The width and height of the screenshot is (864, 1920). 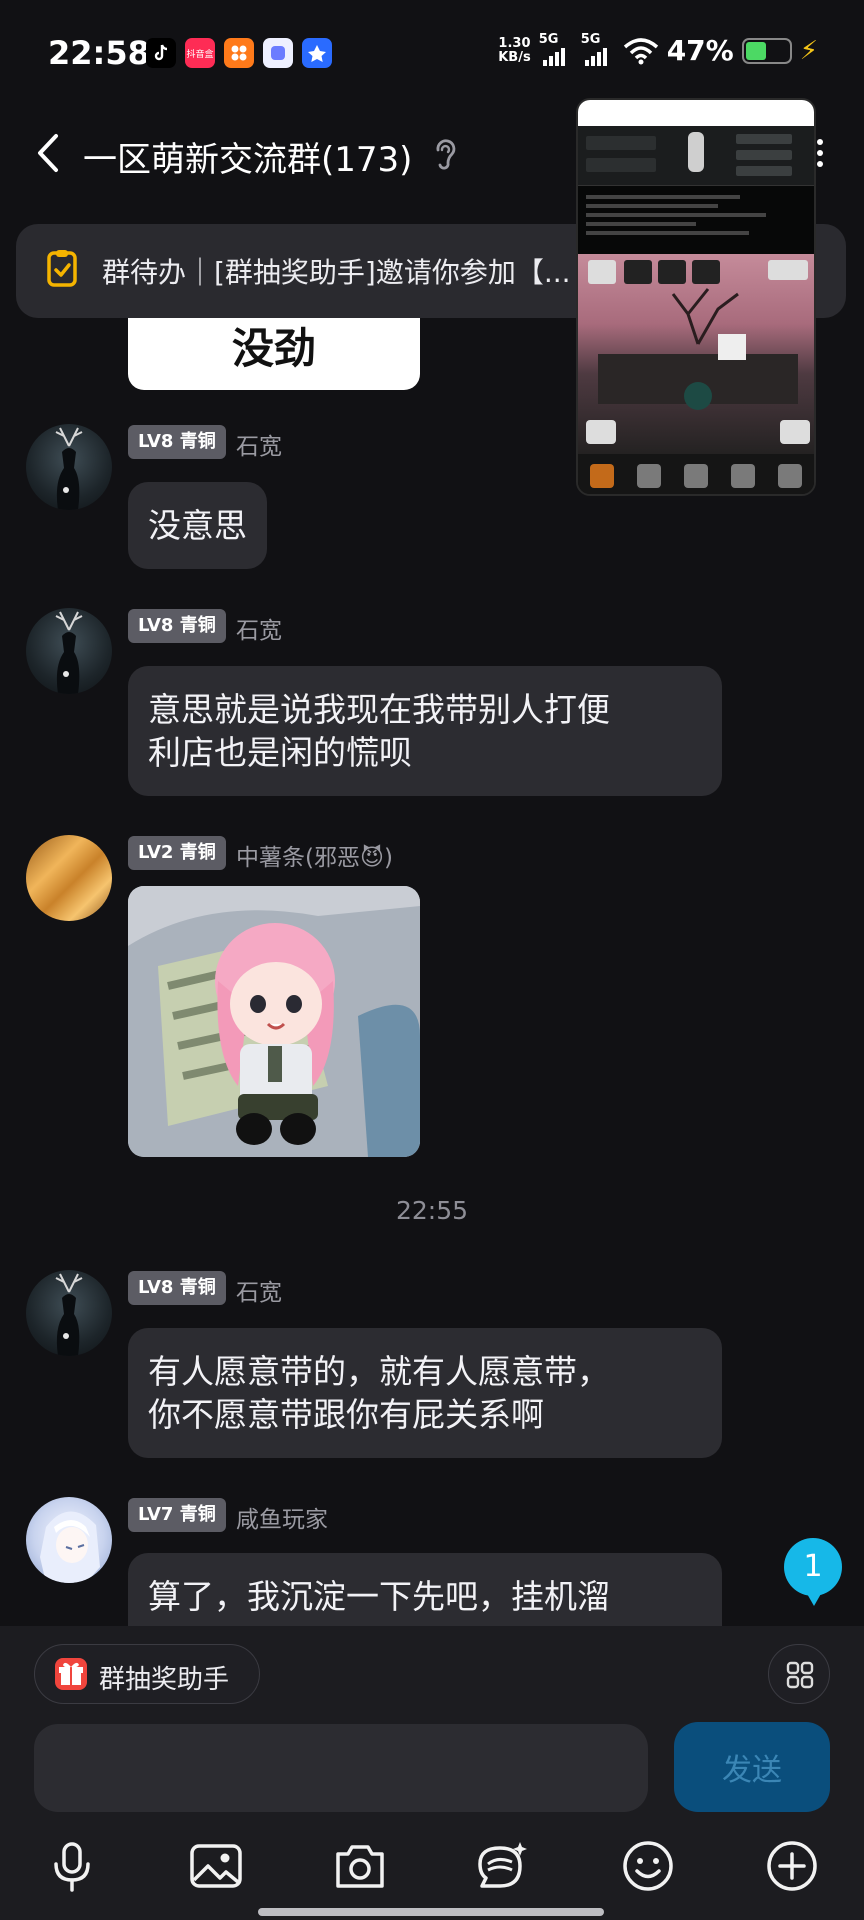 I want to click on battery-percent: 47%, so click(x=700, y=50).